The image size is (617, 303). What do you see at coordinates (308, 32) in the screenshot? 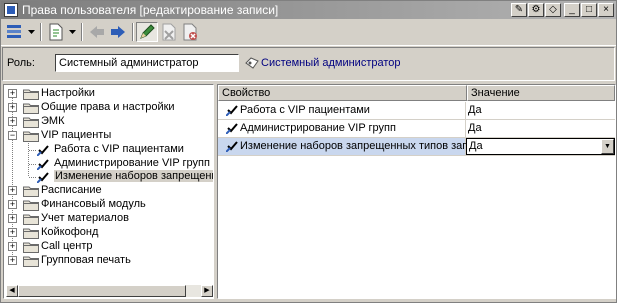
I see `toolbar` at bounding box center [308, 32].